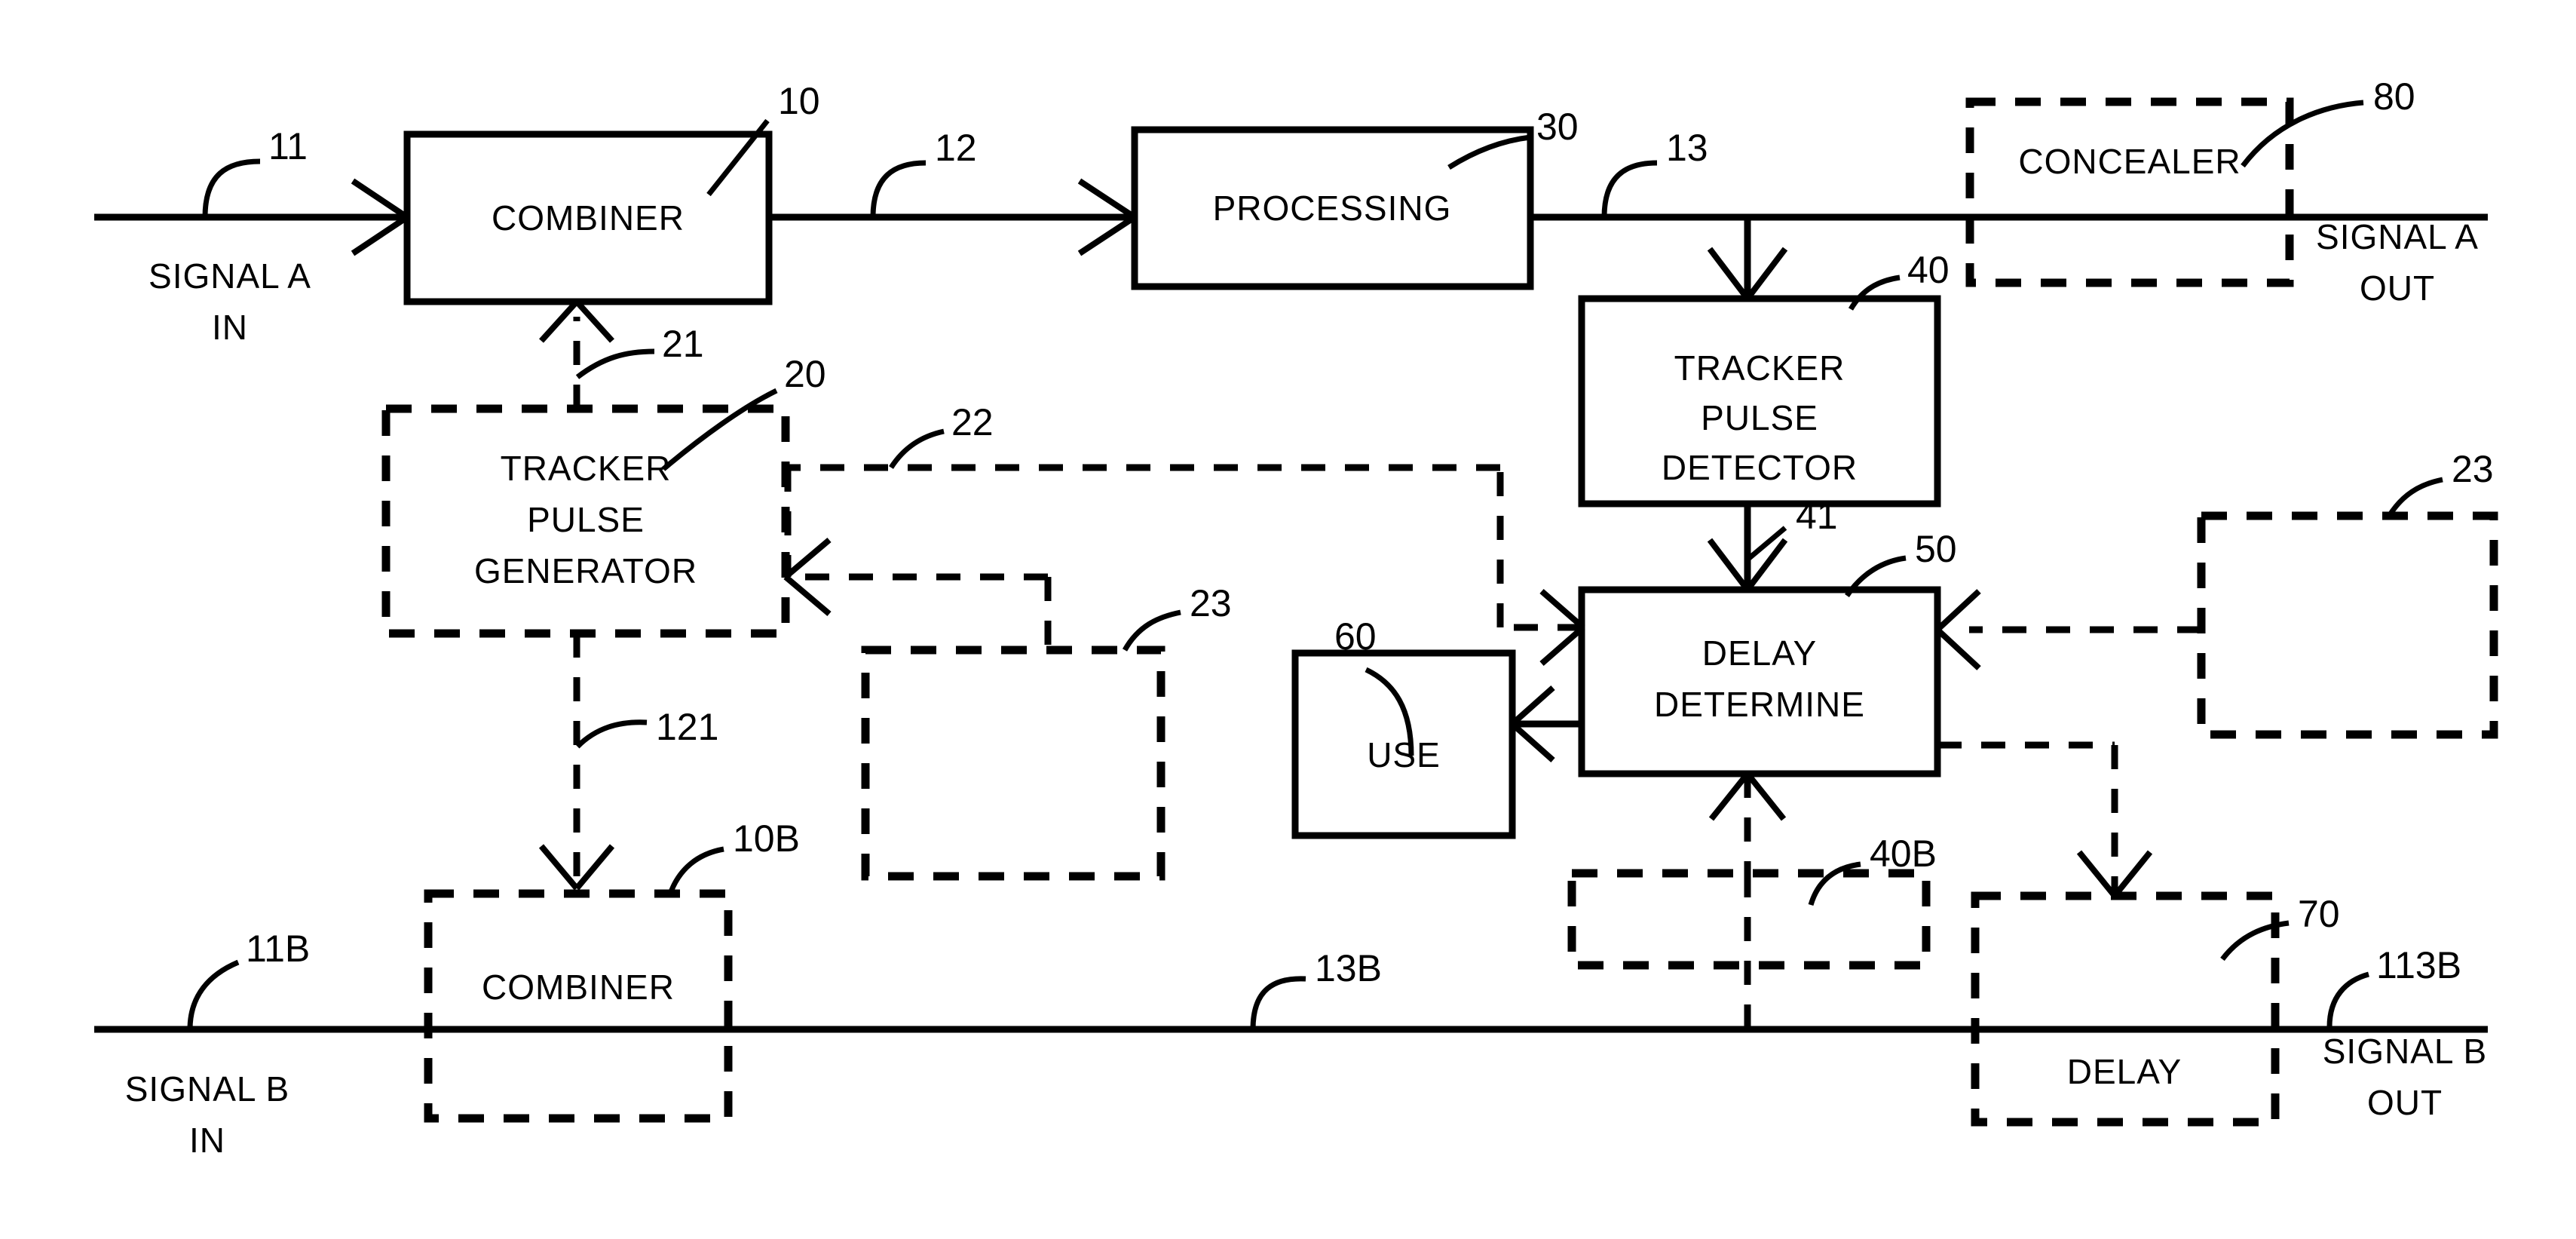 The image size is (2576, 1239). I want to click on ref-121: 121, so click(687, 727).